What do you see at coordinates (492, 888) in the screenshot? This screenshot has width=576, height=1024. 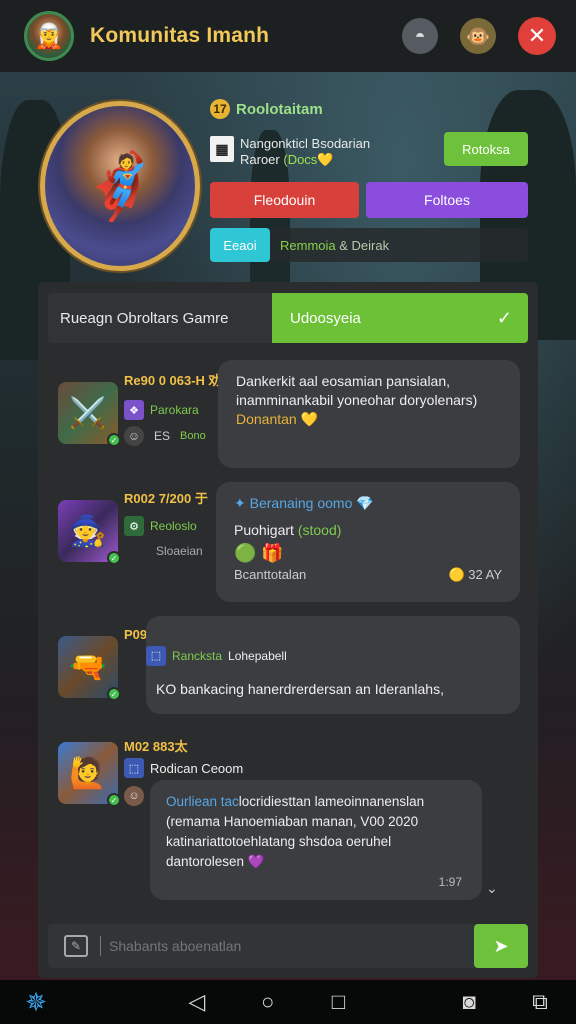 I see `chevron-down-icon: ⌄` at bounding box center [492, 888].